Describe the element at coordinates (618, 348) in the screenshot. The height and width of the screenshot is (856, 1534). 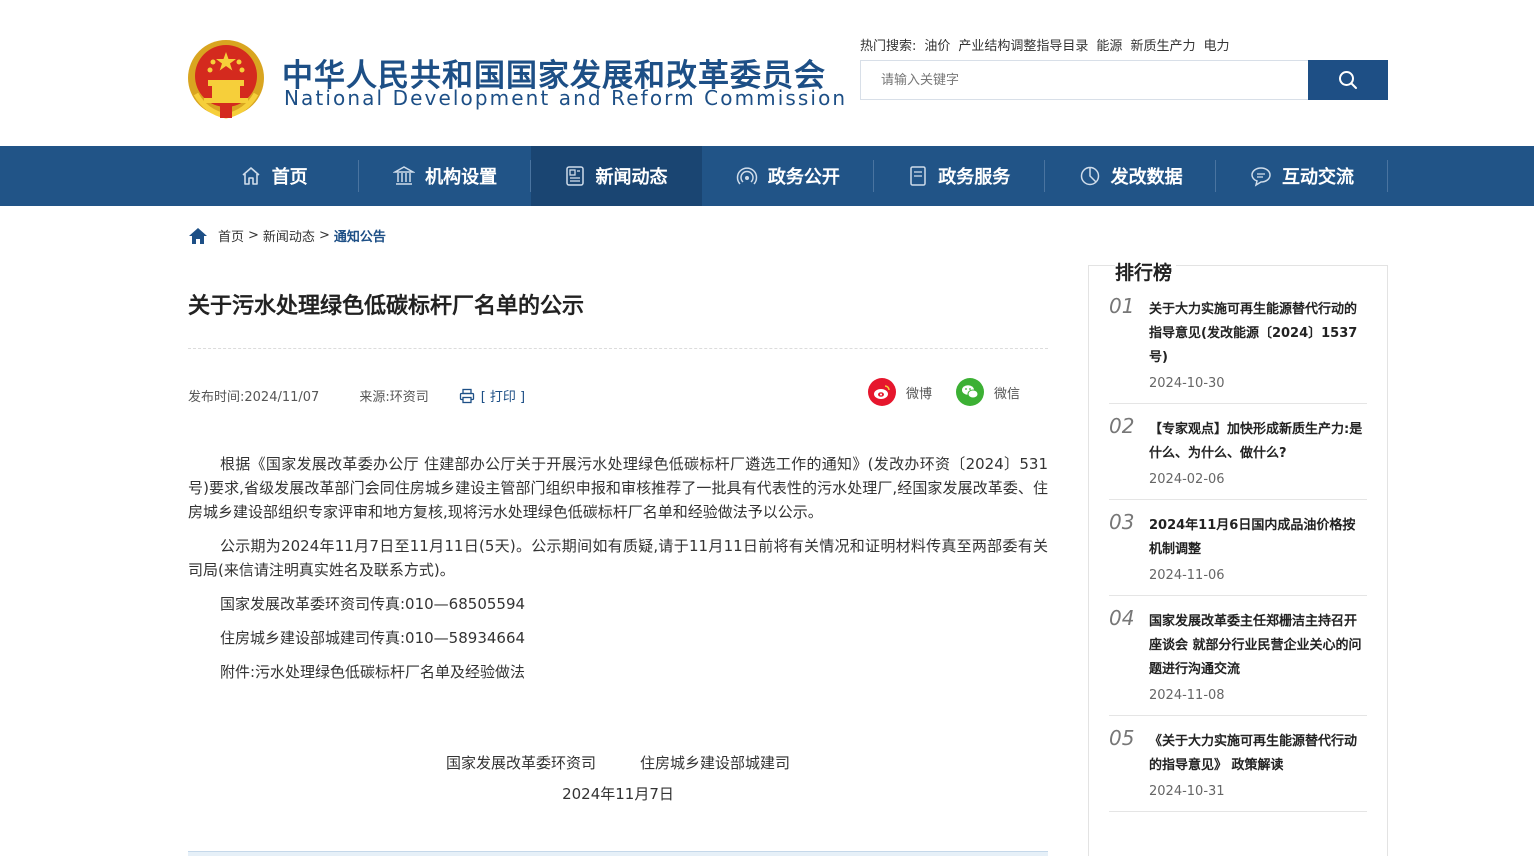
I see `title-divider` at that location.